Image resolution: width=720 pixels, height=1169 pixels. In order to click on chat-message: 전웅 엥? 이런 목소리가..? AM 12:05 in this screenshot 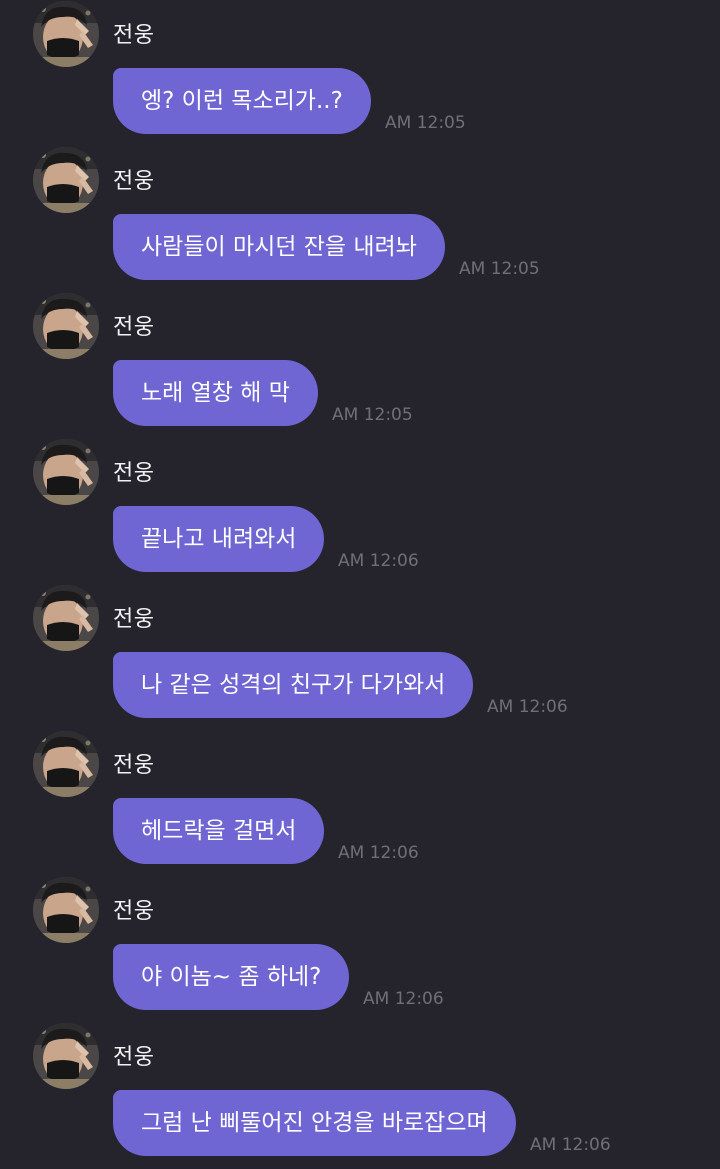, I will do `click(360, 74)`.